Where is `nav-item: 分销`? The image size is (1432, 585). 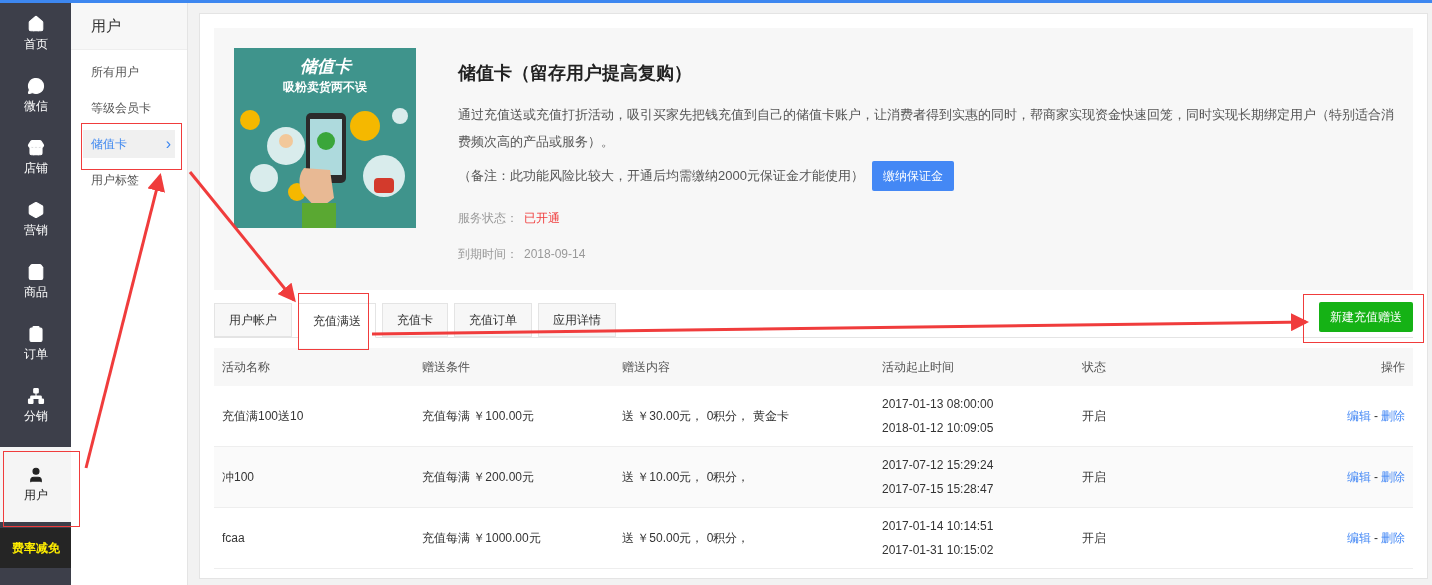 nav-item: 分销 is located at coordinates (35, 406).